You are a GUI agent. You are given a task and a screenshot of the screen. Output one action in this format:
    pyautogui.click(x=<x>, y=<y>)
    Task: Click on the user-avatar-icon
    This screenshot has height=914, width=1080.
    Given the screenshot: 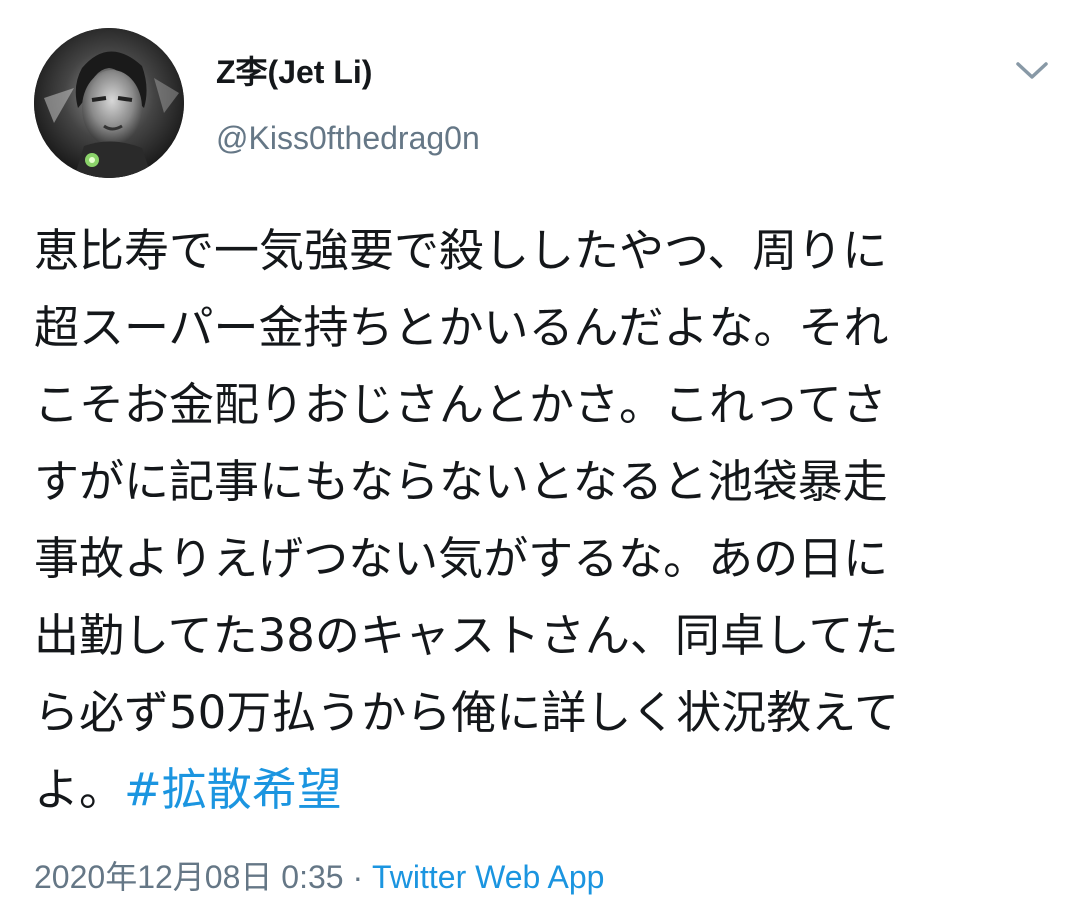 What is the action you would take?
    pyautogui.click(x=109, y=103)
    